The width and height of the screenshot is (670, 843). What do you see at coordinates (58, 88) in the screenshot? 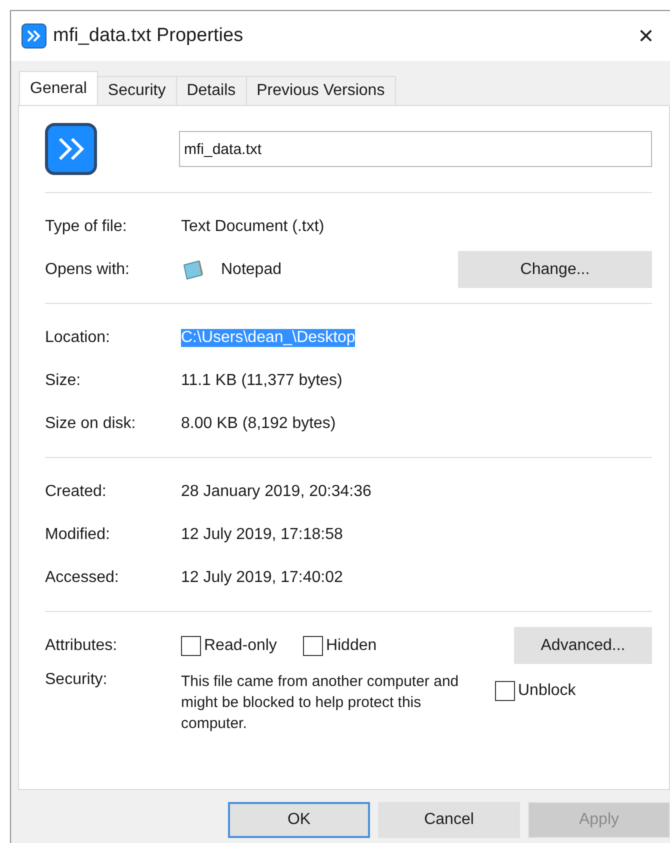
I see `tab: General` at bounding box center [58, 88].